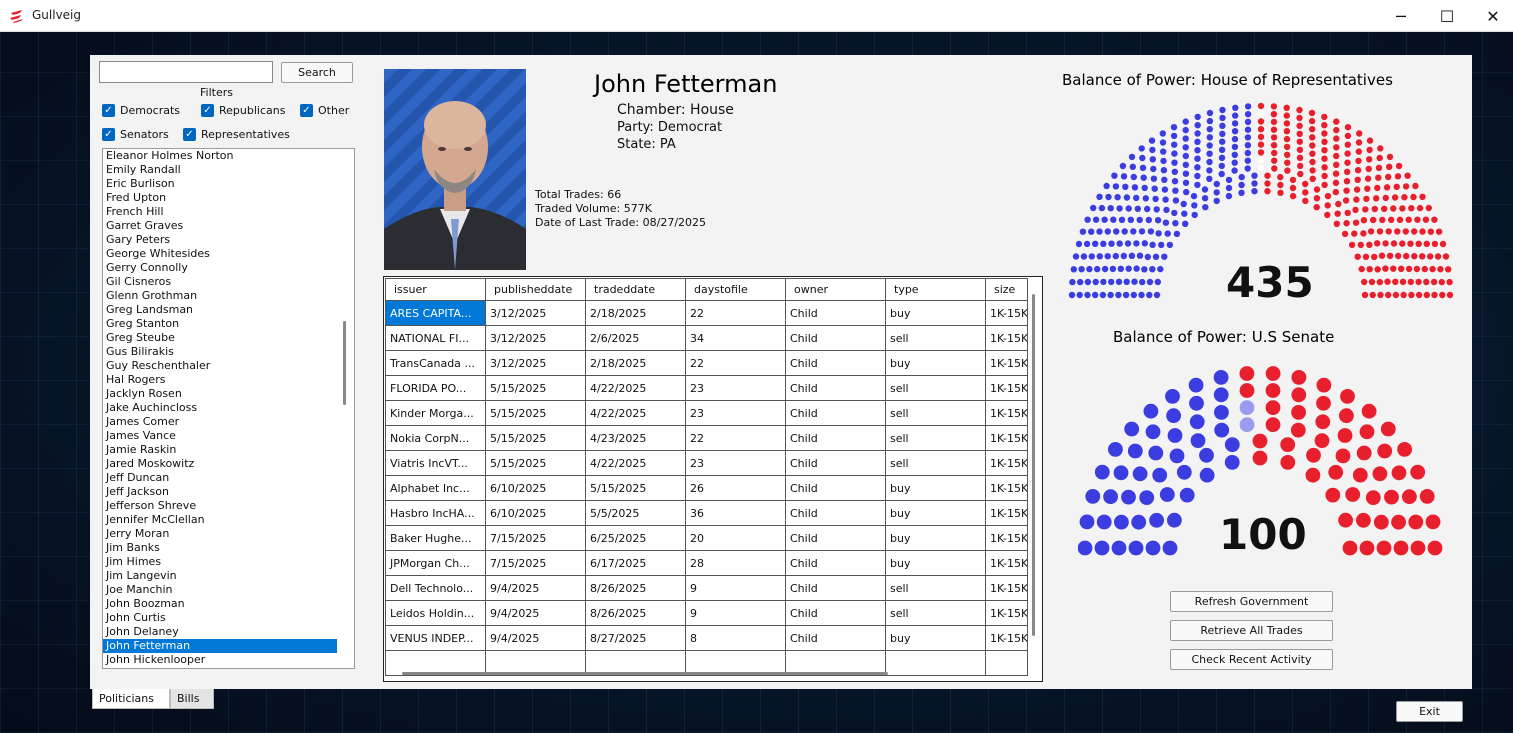  Describe the element at coordinates (344, 363) in the screenshot. I see `list-scrollbar` at that location.